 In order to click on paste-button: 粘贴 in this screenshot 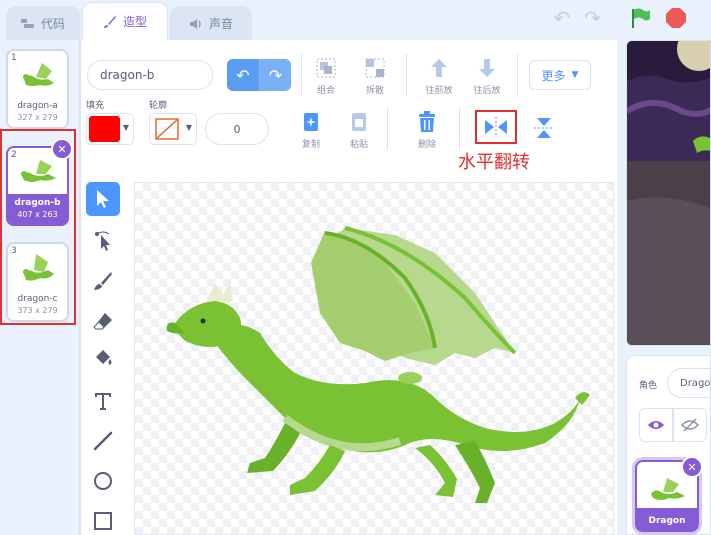, I will do `click(359, 130)`.